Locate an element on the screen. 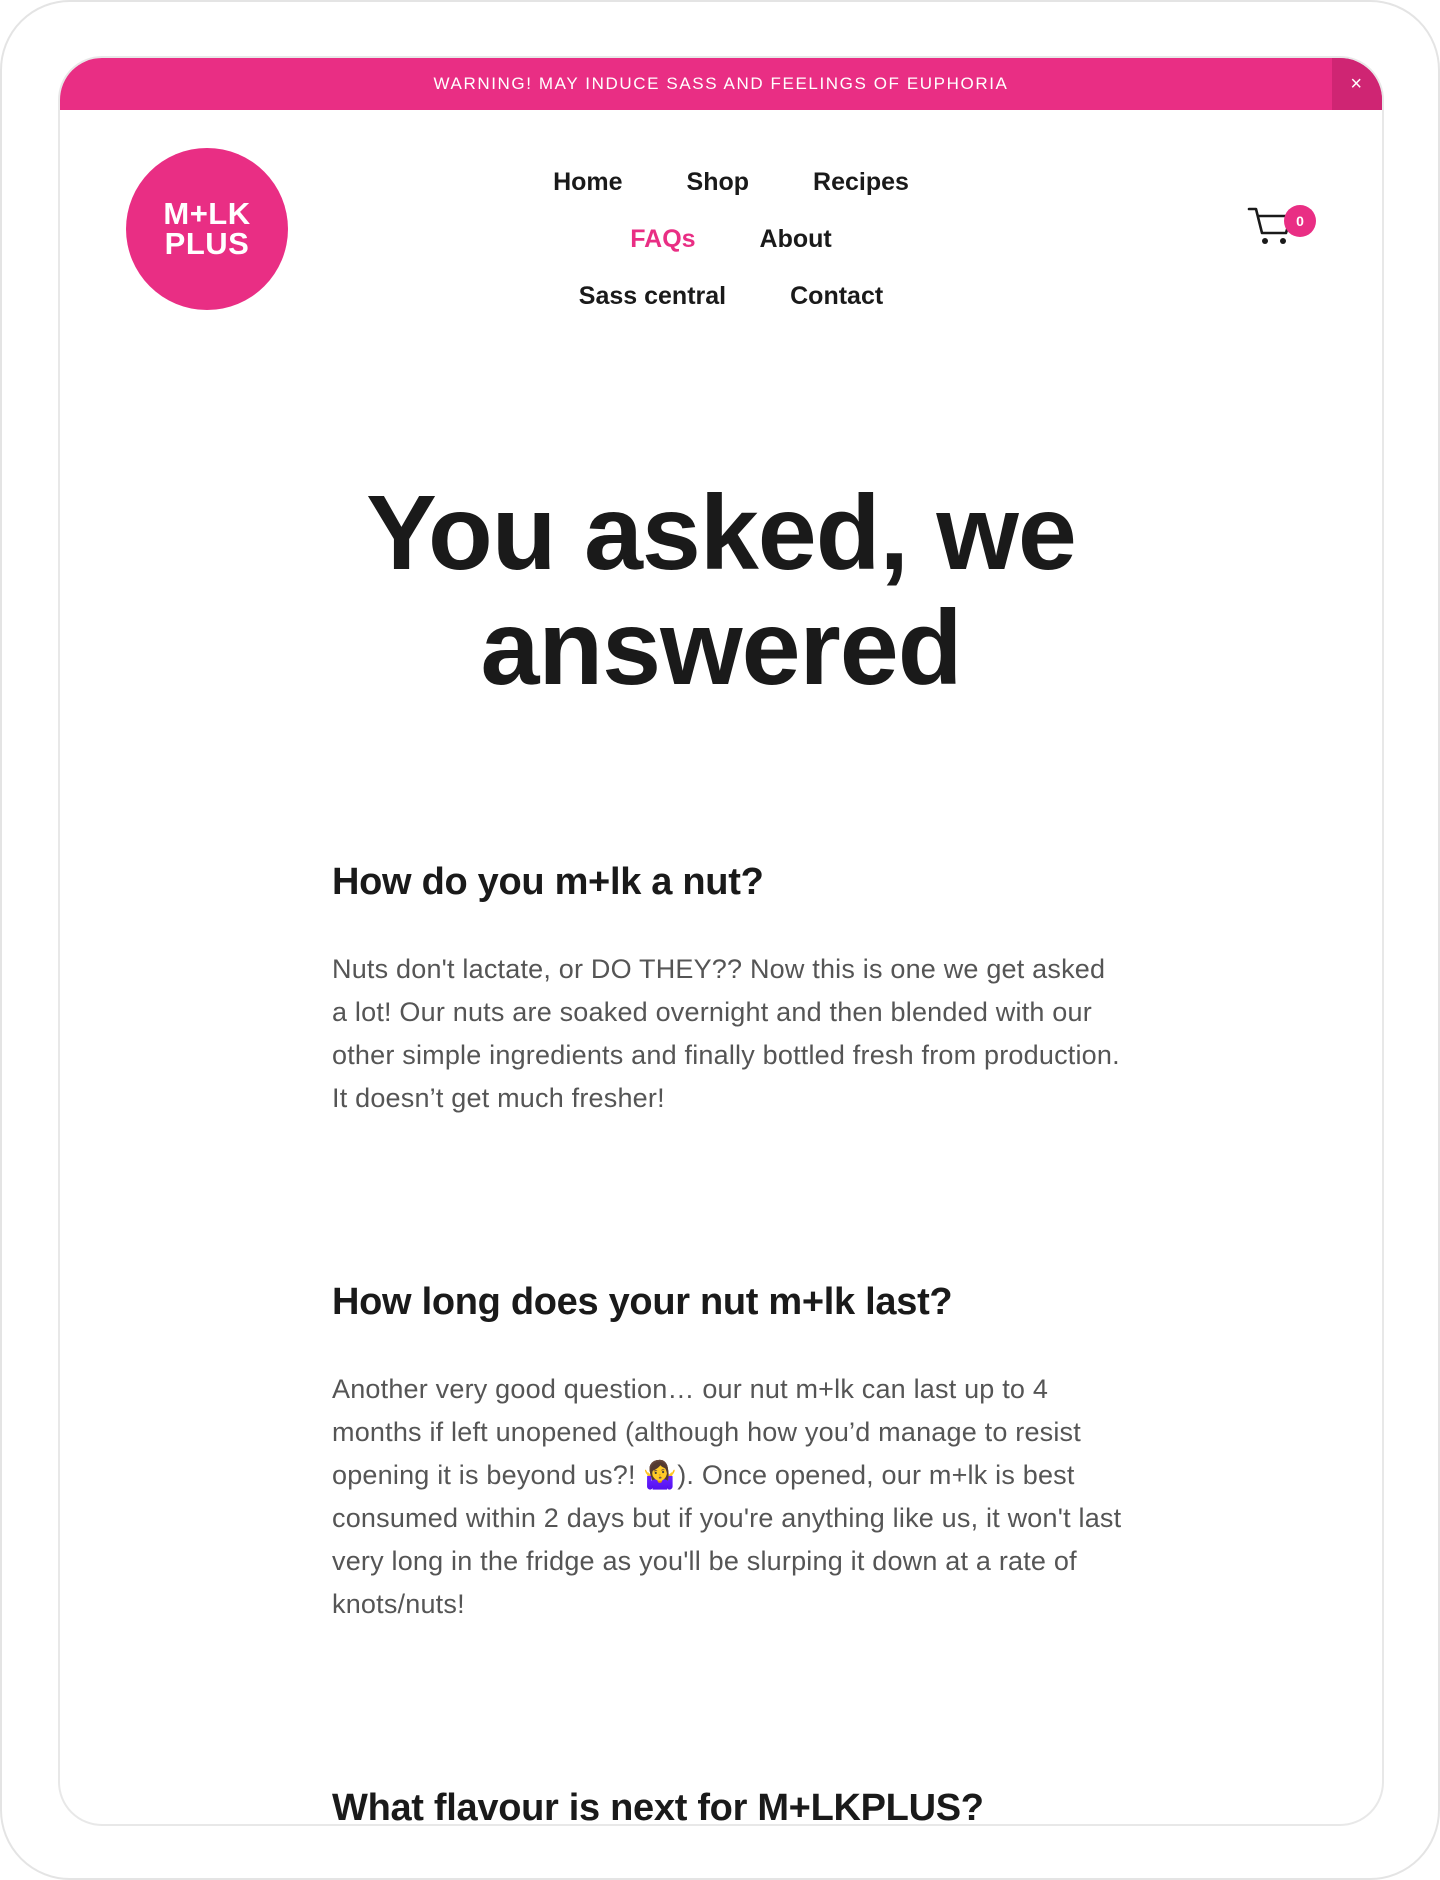 This screenshot has width=1440, height=1880. faq-question: What flavour is next for M+LKPLUS? is located at coordinates (658, 1806).